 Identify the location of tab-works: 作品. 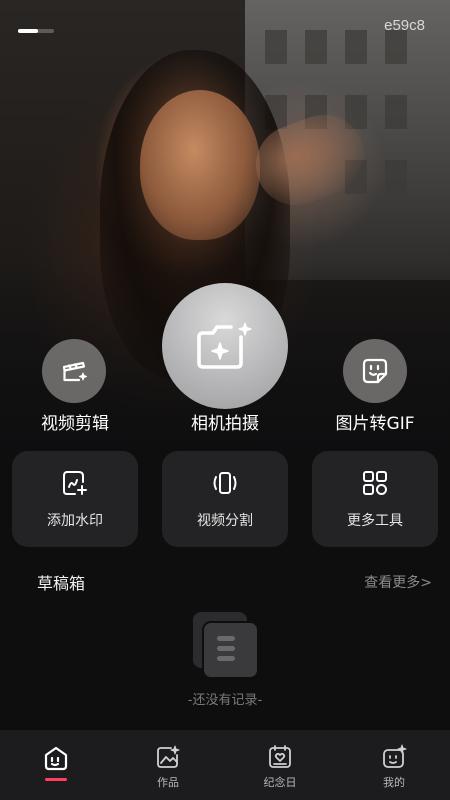
(168, 765).